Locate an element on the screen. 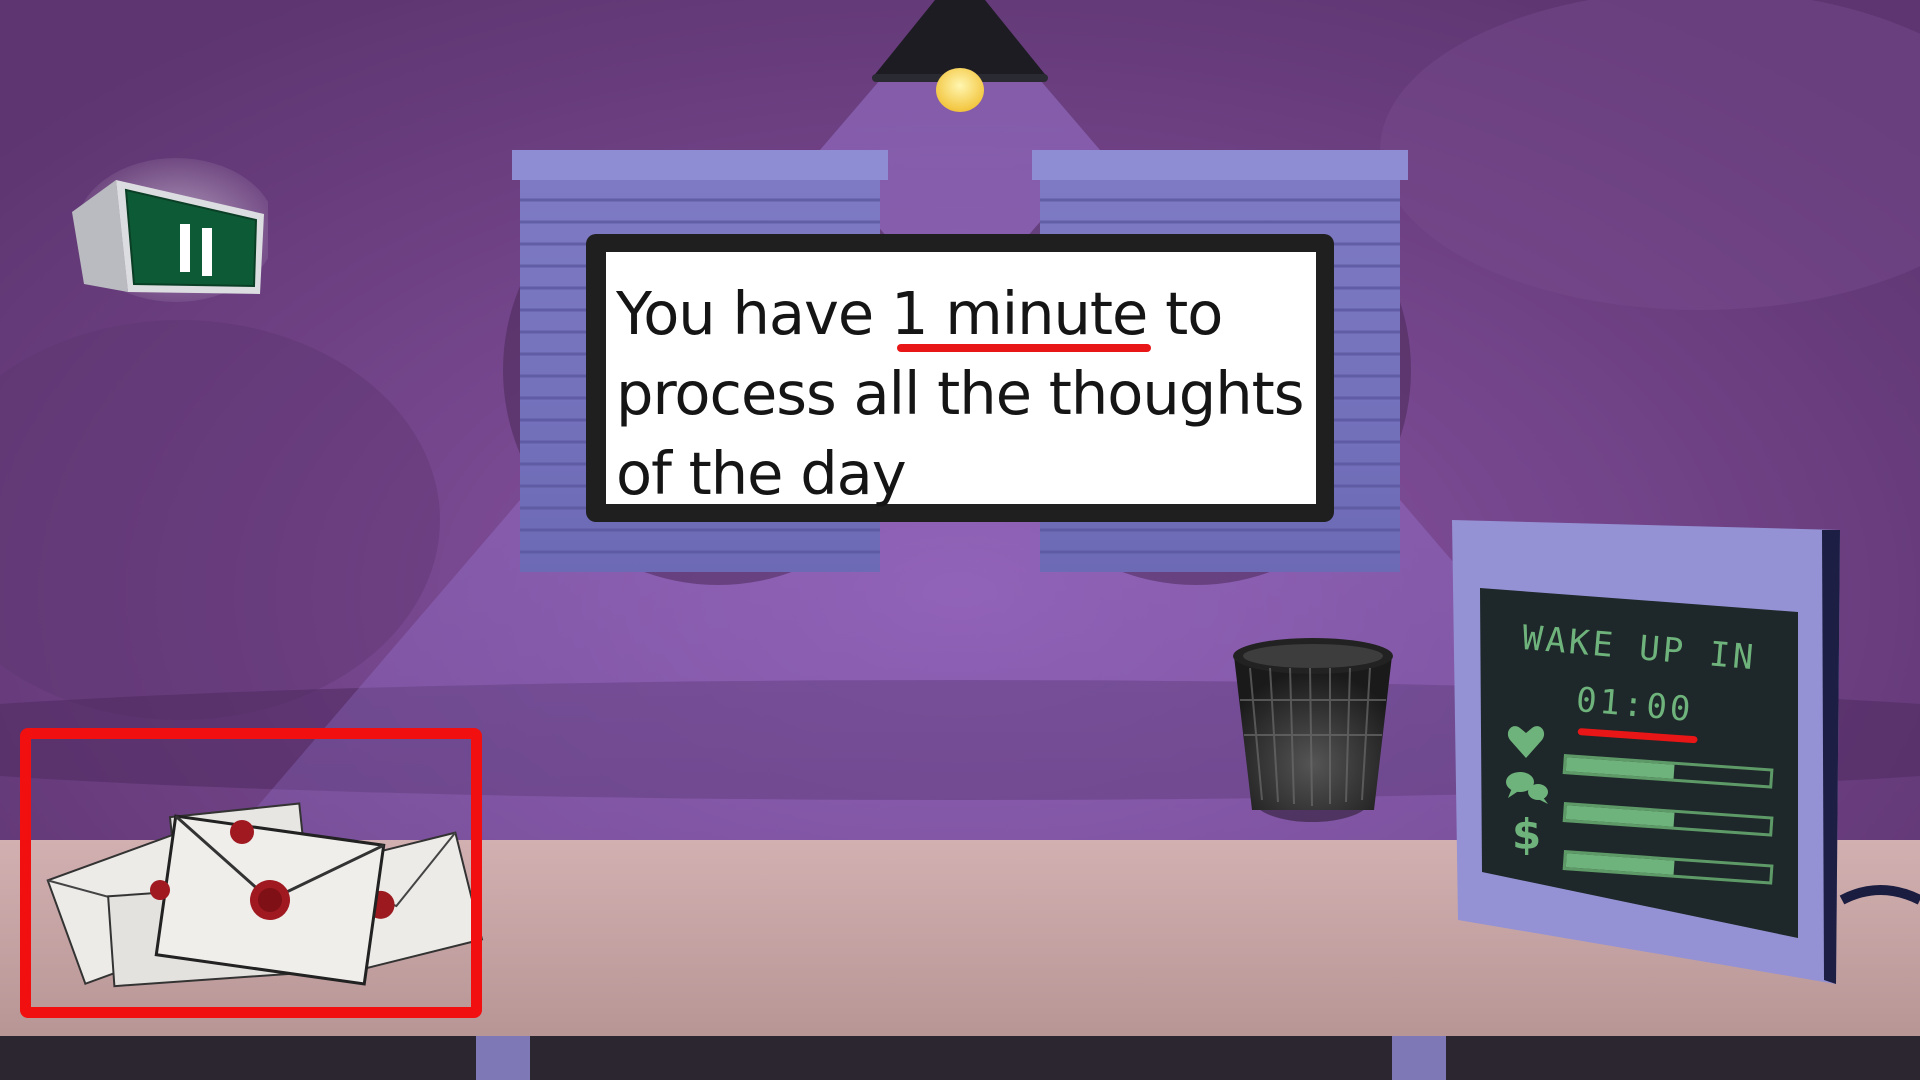 This screenshot has height=1080, width=1920. heart-icon is located at coordinates (1526, 742).